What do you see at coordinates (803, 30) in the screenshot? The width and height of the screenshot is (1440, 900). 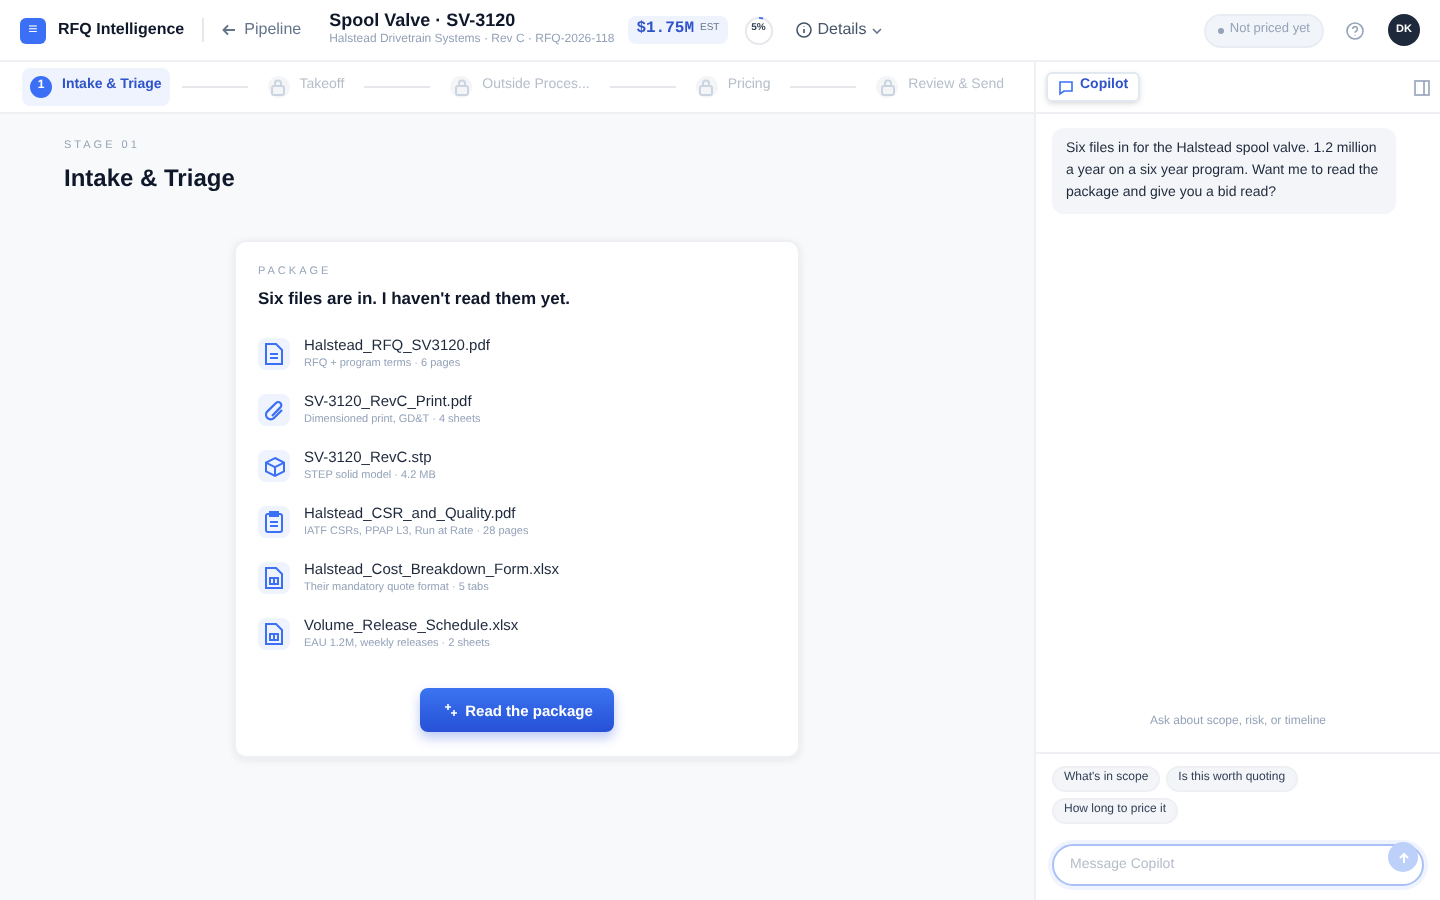 I see `info-icon` at bounding box center [803, 30].